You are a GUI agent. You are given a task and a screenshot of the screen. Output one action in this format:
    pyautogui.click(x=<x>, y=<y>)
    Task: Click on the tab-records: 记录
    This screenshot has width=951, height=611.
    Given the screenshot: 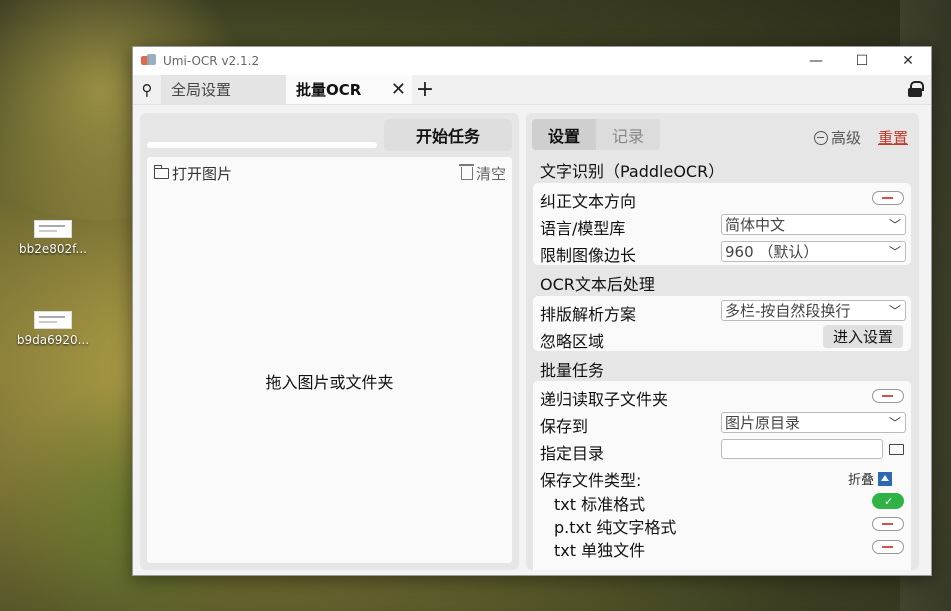 What is the action you would take?
    pyautogui.click(x=628, y=134)
    